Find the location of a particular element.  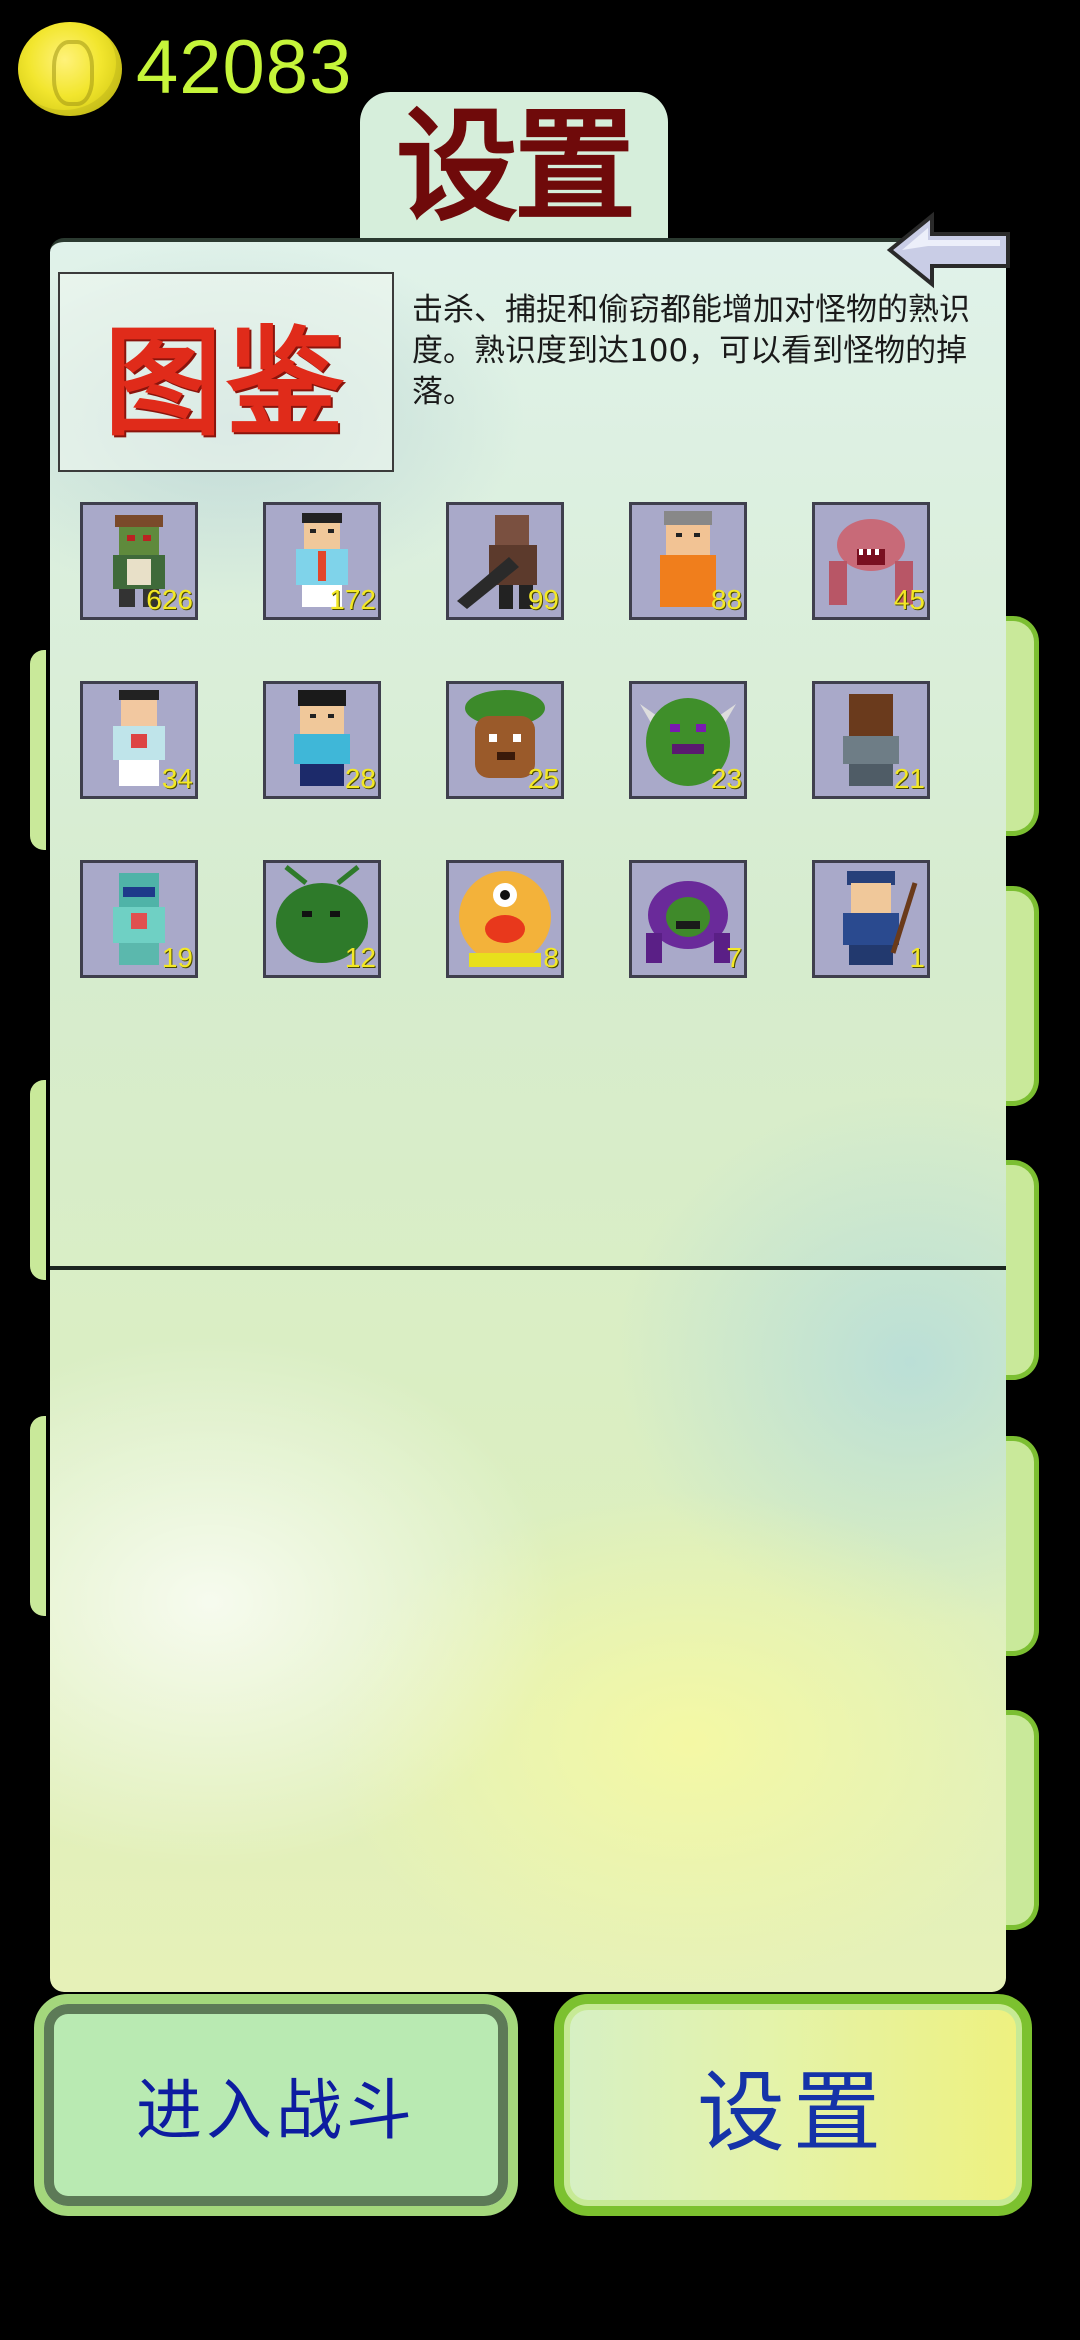

monster-card: 23 is located at coordinates (688, 740).